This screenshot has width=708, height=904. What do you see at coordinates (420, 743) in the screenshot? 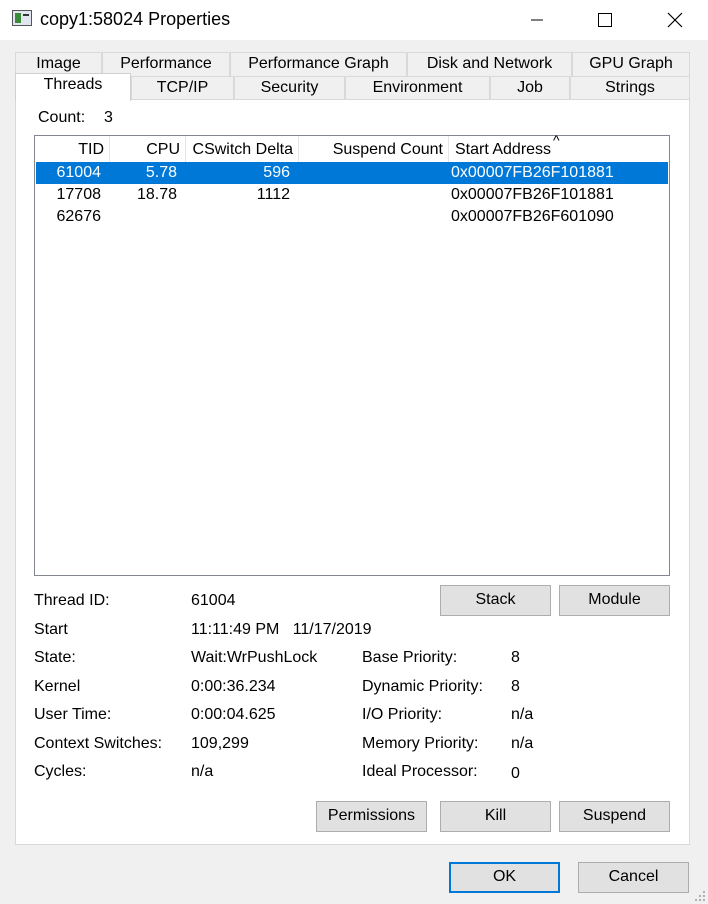
I see `memory-priority-label: Memory Priority:` at bounding box center [420, 743].